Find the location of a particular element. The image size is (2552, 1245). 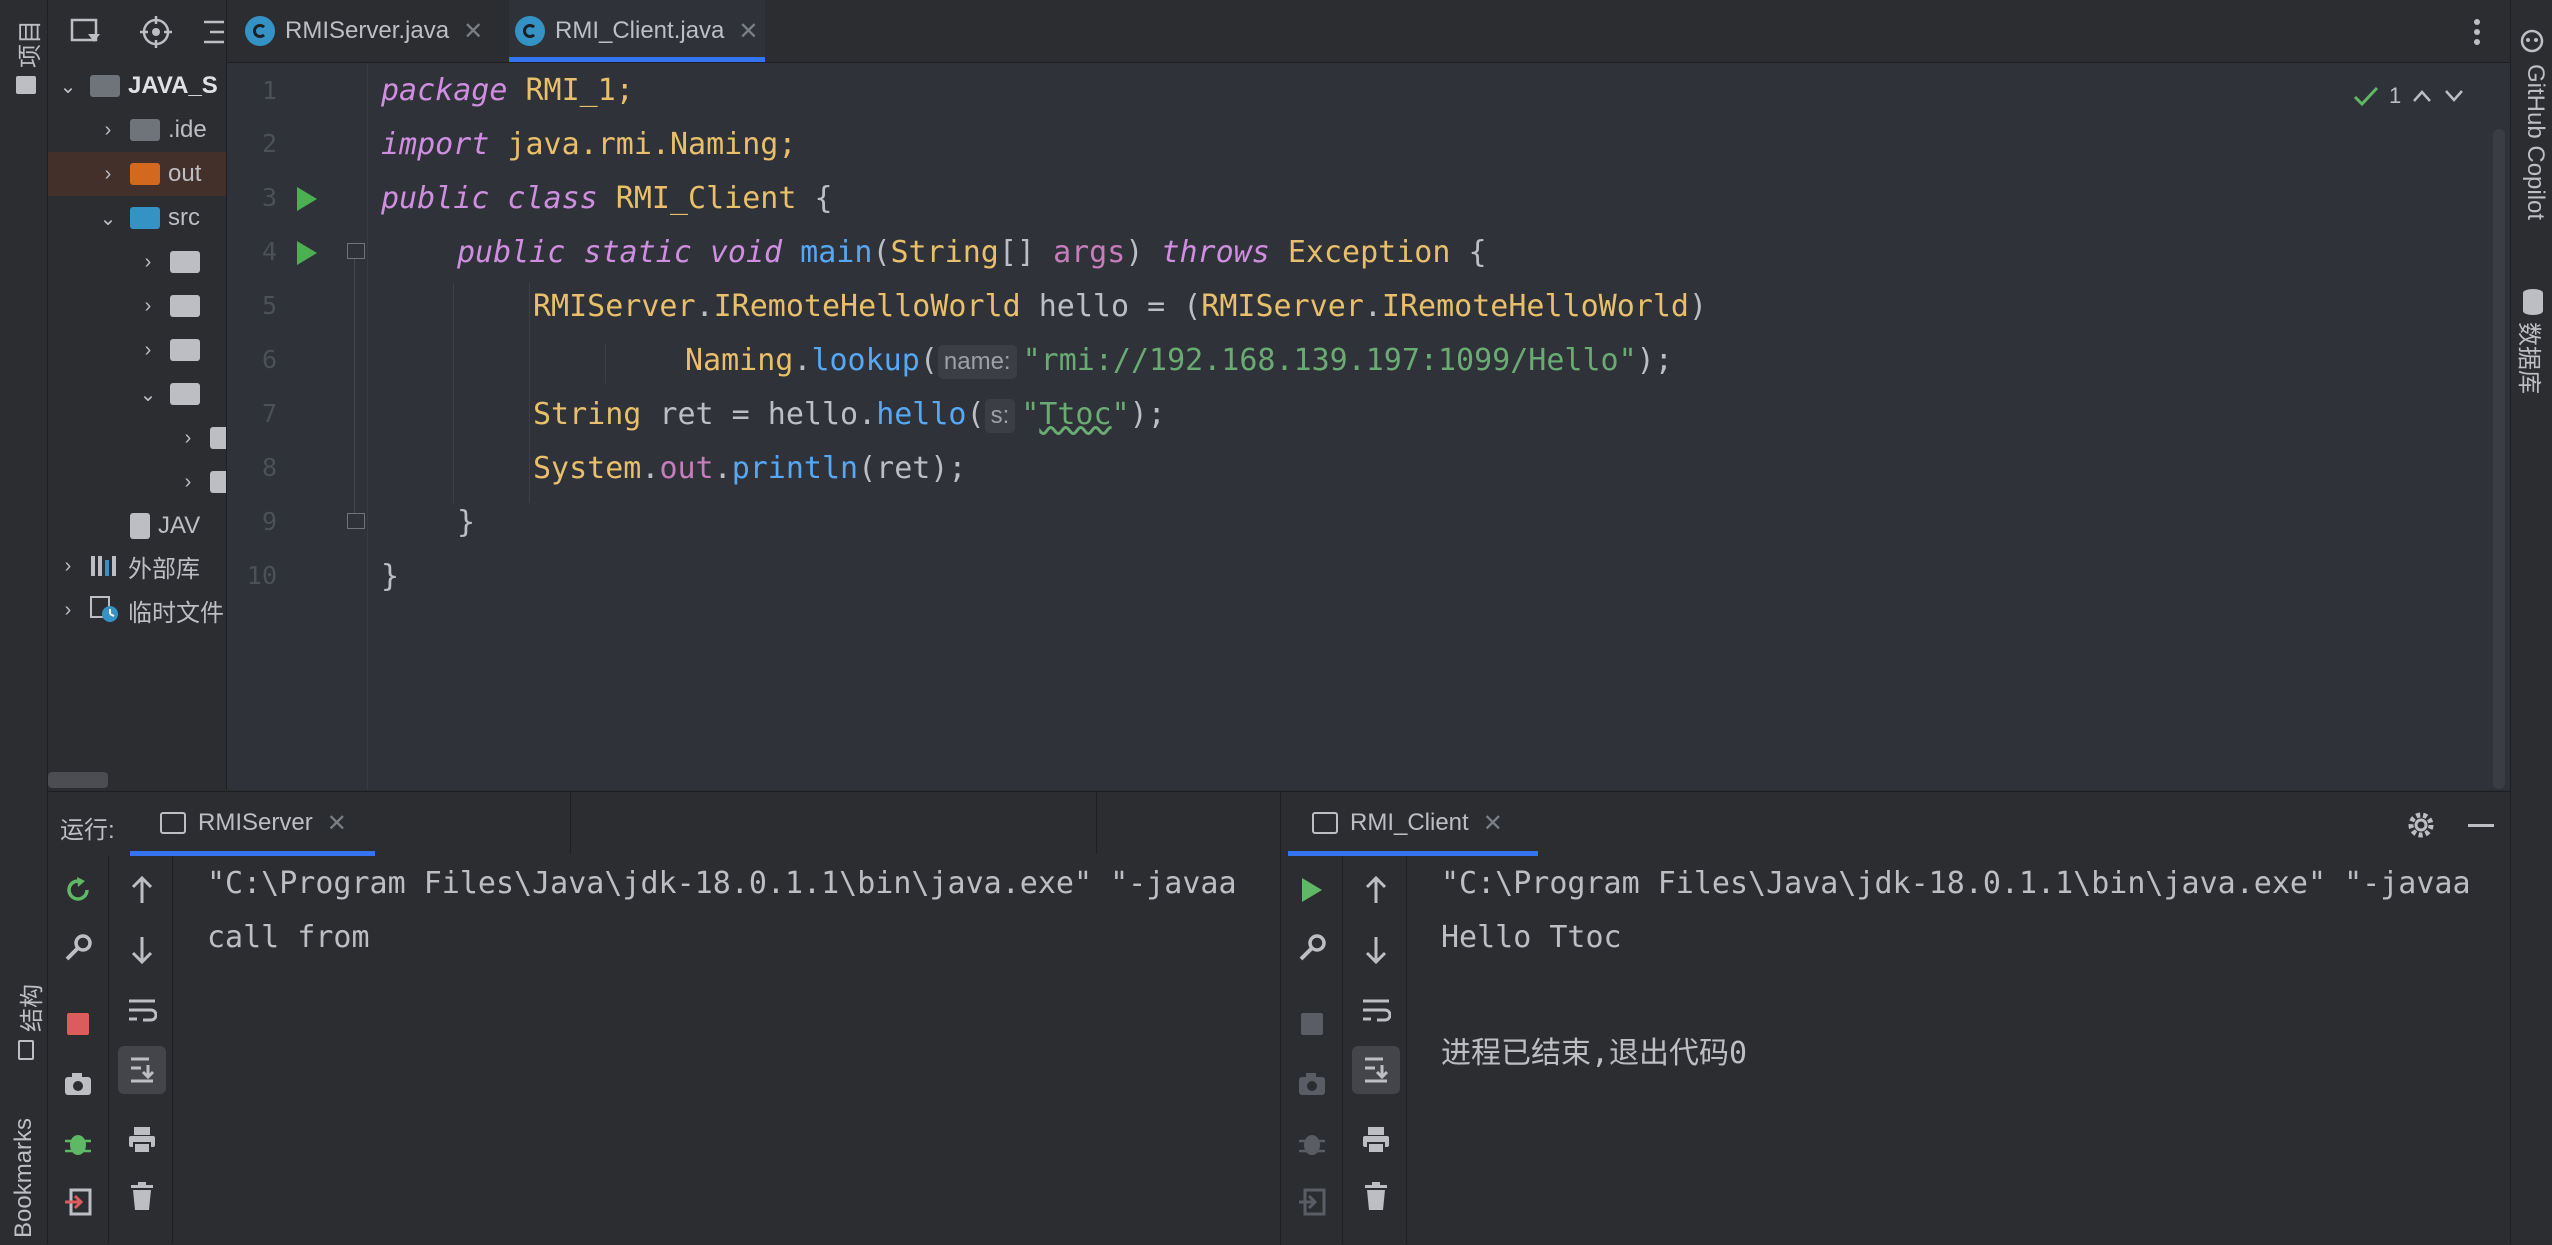

line-number: 9 is located at coordinates (269, 521).